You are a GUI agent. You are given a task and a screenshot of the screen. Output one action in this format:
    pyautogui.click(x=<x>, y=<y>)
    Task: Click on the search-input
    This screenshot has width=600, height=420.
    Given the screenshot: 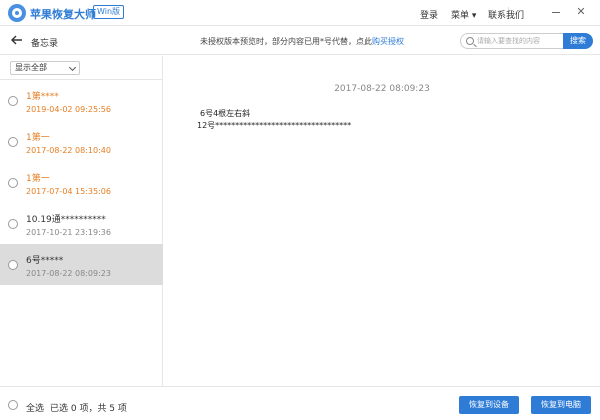 What is the action you would take?
    pyautogui.click(x=520, y=41)
    